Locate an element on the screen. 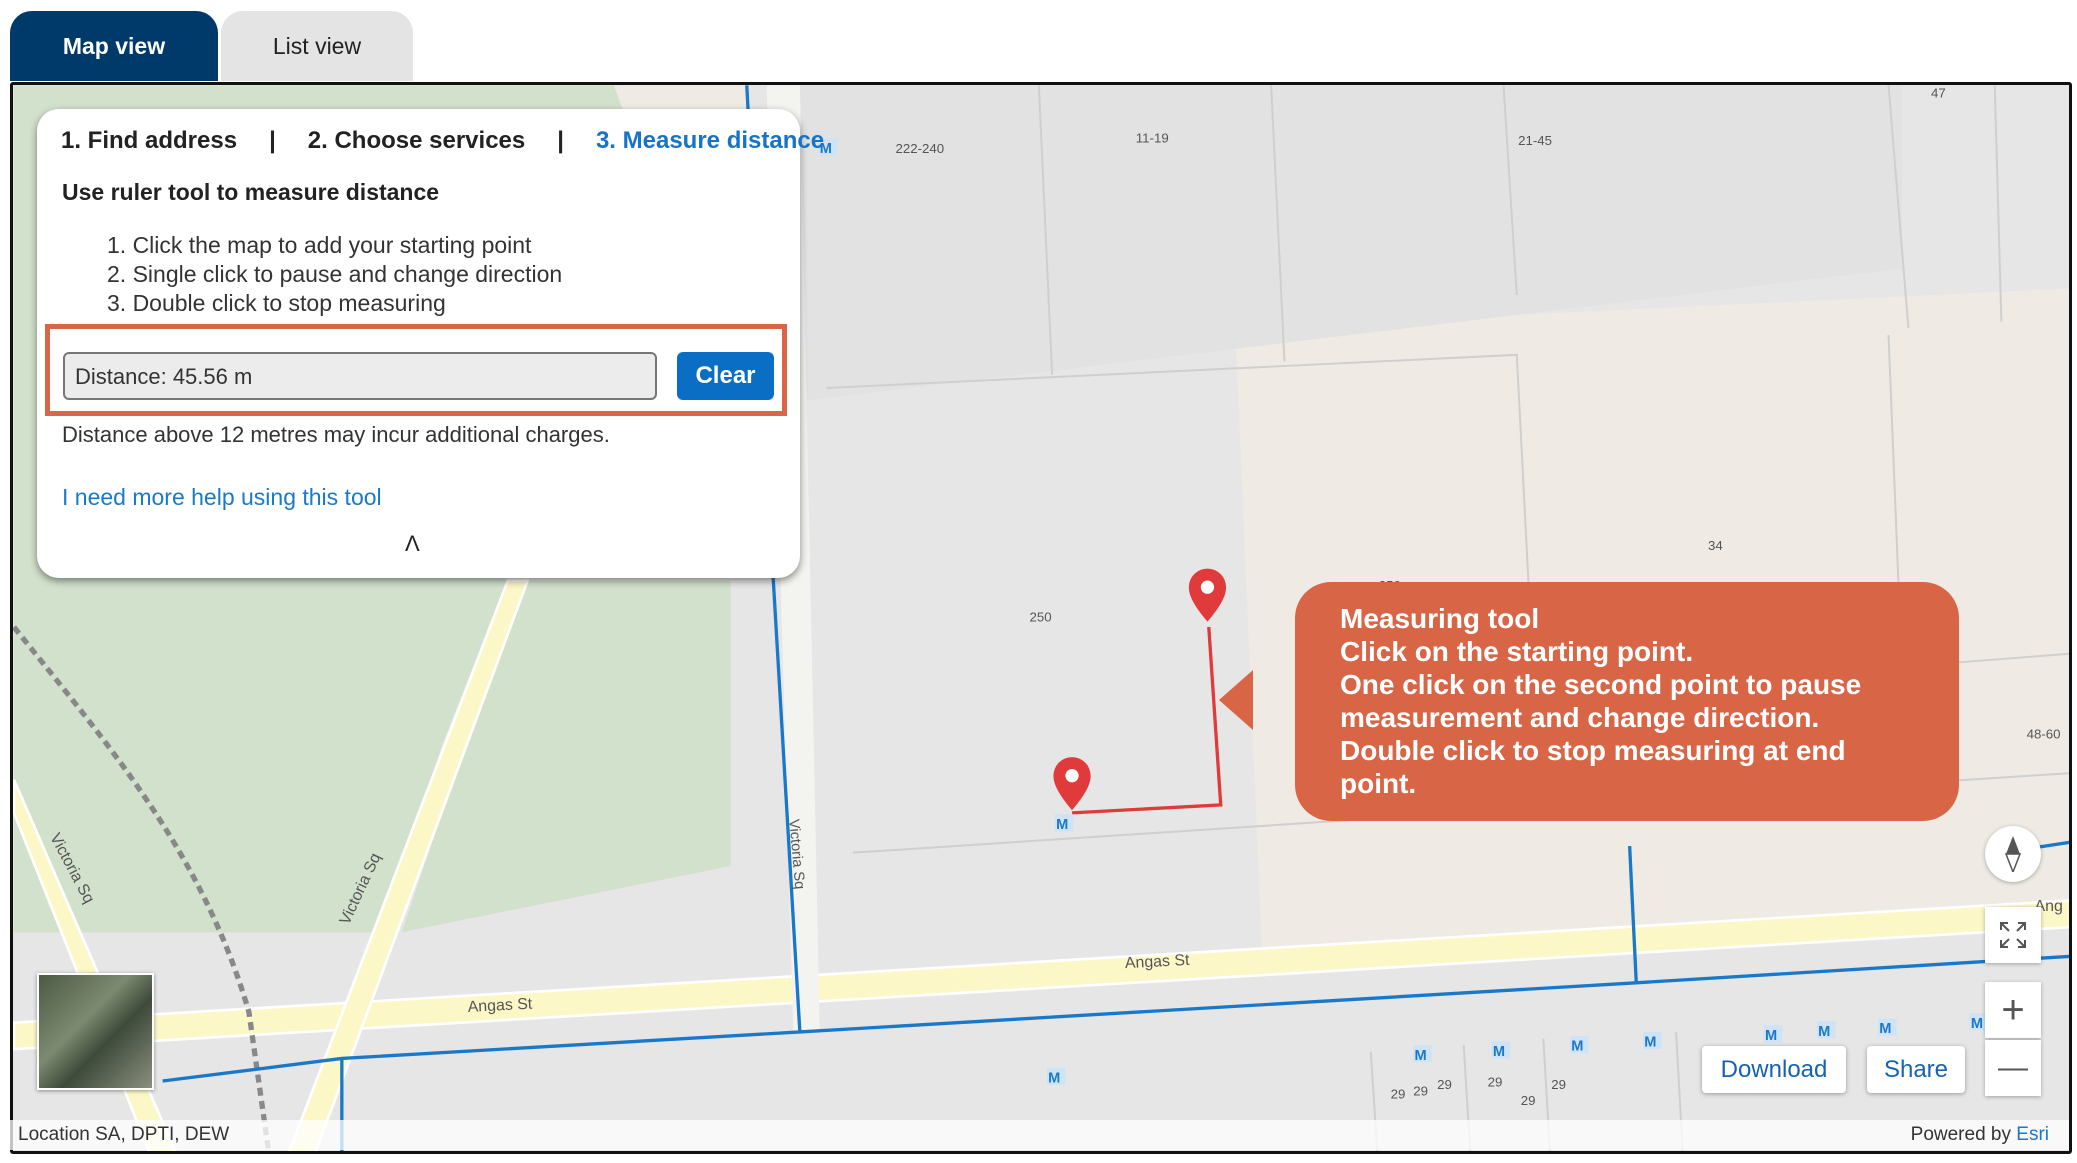  callout-line: Measuring tool is located at coordinates (1440, 618).